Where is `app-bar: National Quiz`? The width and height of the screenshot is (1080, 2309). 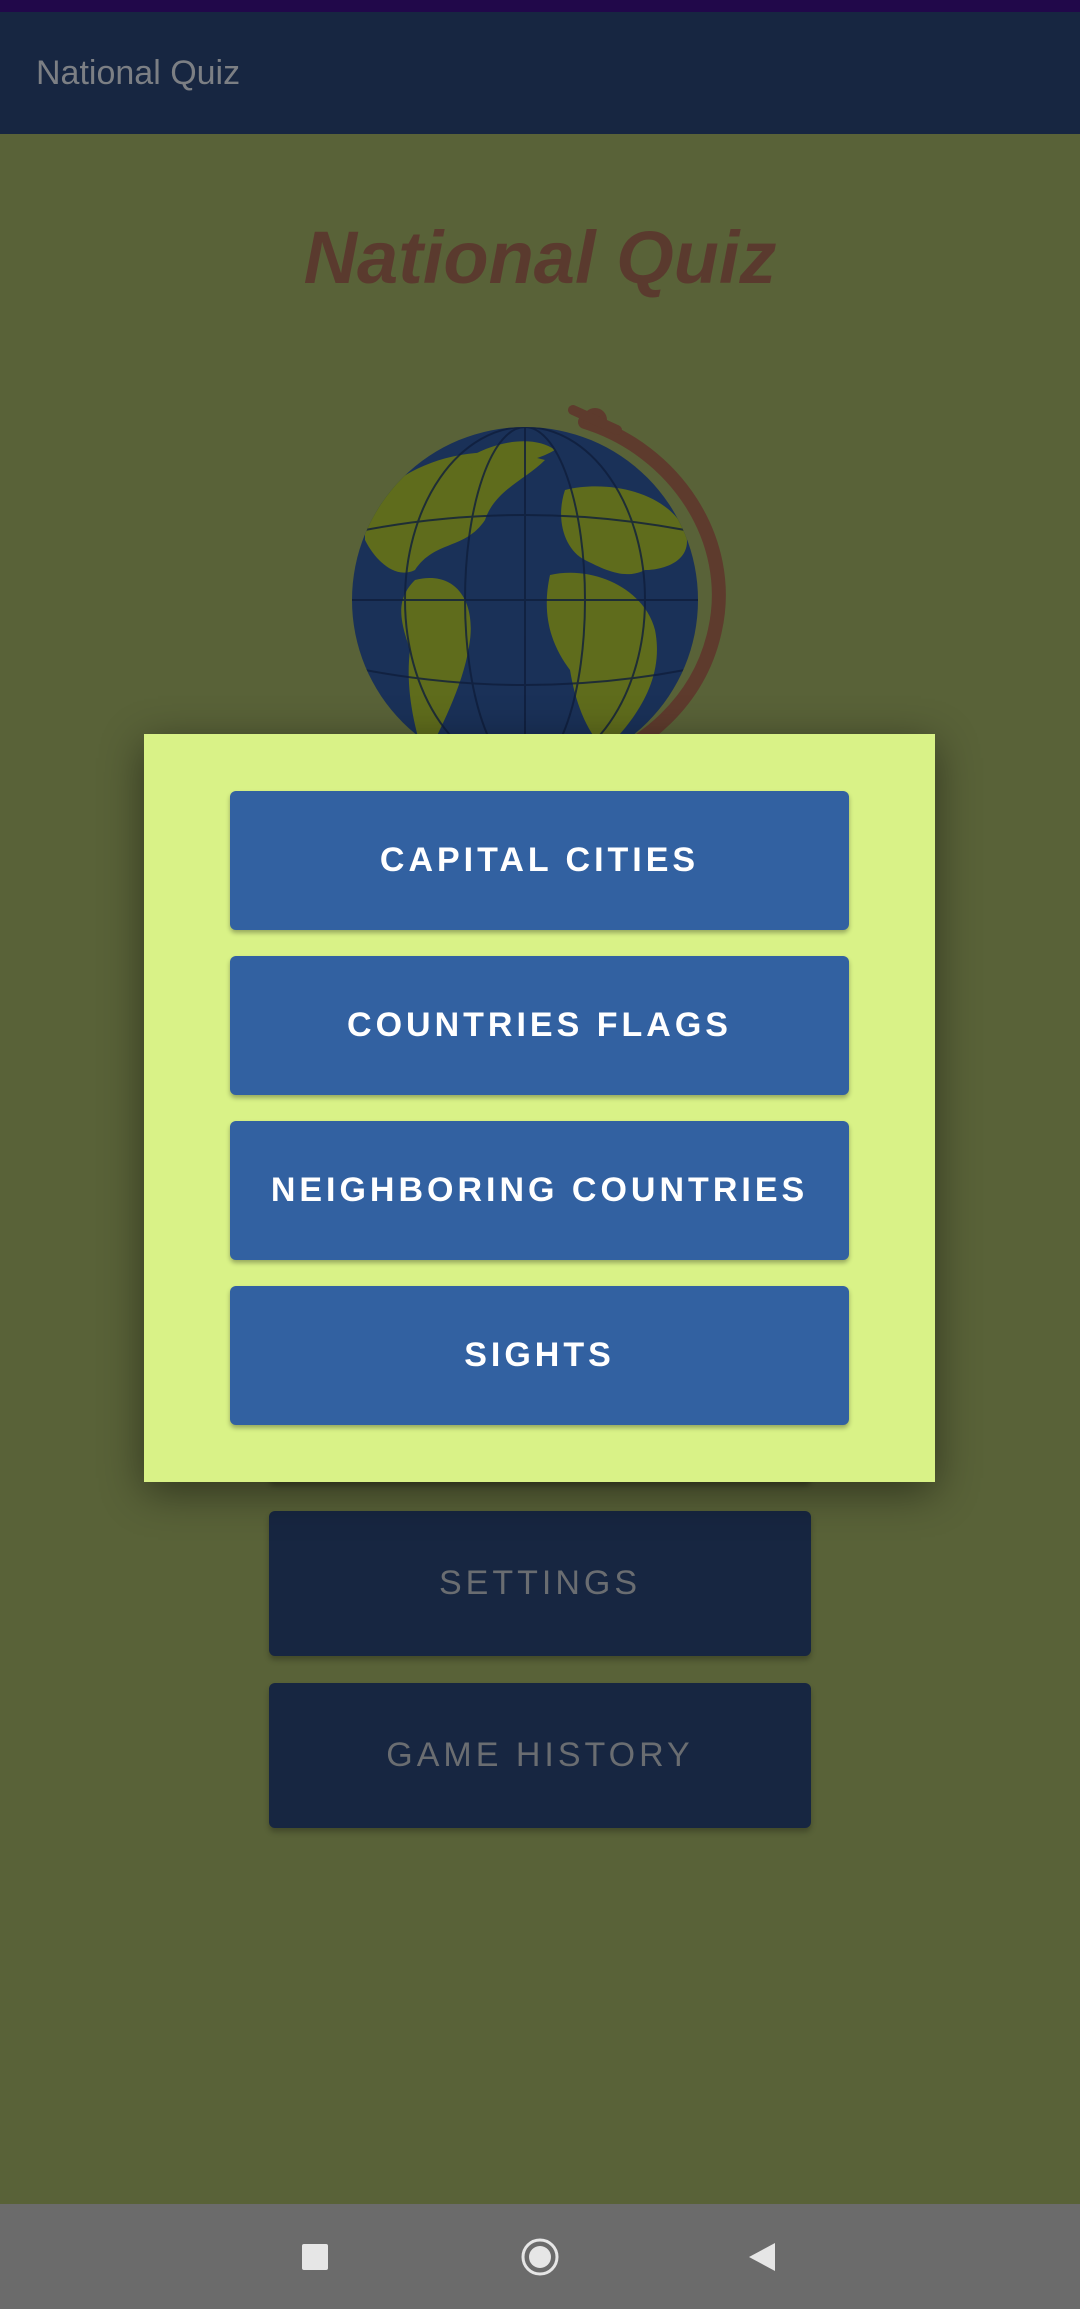
app-bar: National Quiz is located at coordinates (540, 73).